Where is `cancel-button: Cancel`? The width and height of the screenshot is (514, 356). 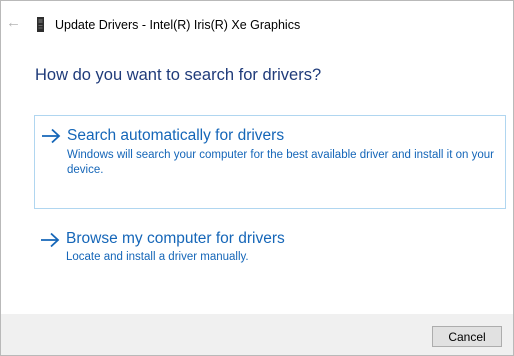 cancel-button: Cancel is located at coordinates (467, 336).